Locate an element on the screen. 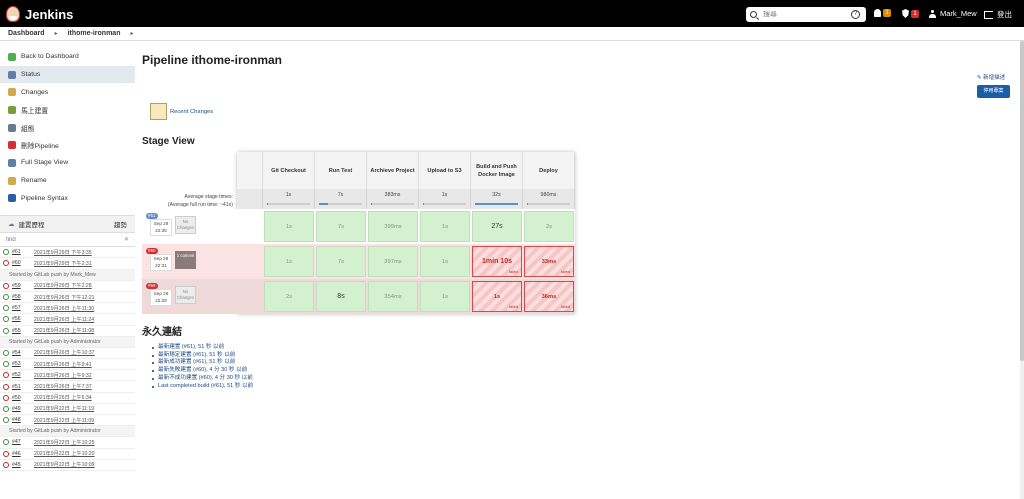 The width and height of the screenshot is (1024, 499). stage-cell: 1min 10s failed is located at coordinates (497, 261).